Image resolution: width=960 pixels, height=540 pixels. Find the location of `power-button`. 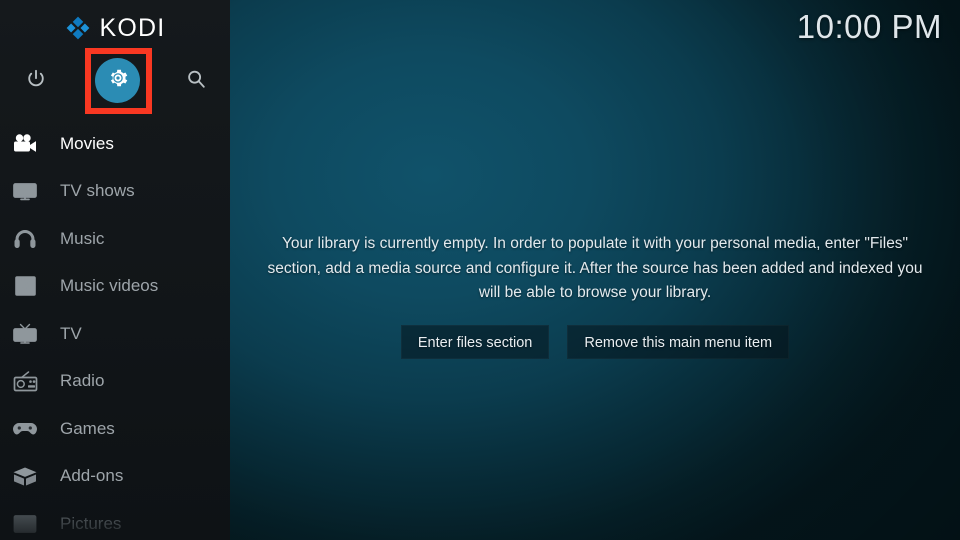

power-button is located at coordinates (36, 81).